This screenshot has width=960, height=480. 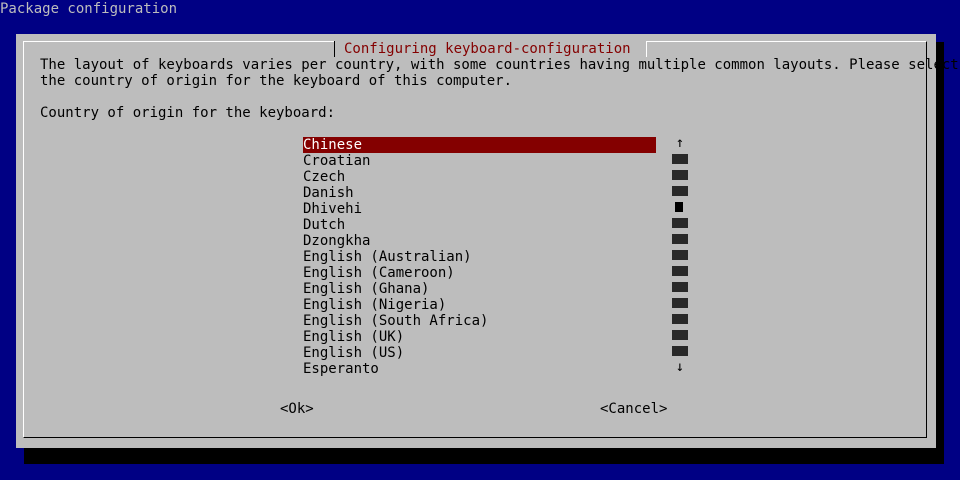 I want to click on list-prompt: Country of origin for the keyboard:, so click(x=188, y=113).